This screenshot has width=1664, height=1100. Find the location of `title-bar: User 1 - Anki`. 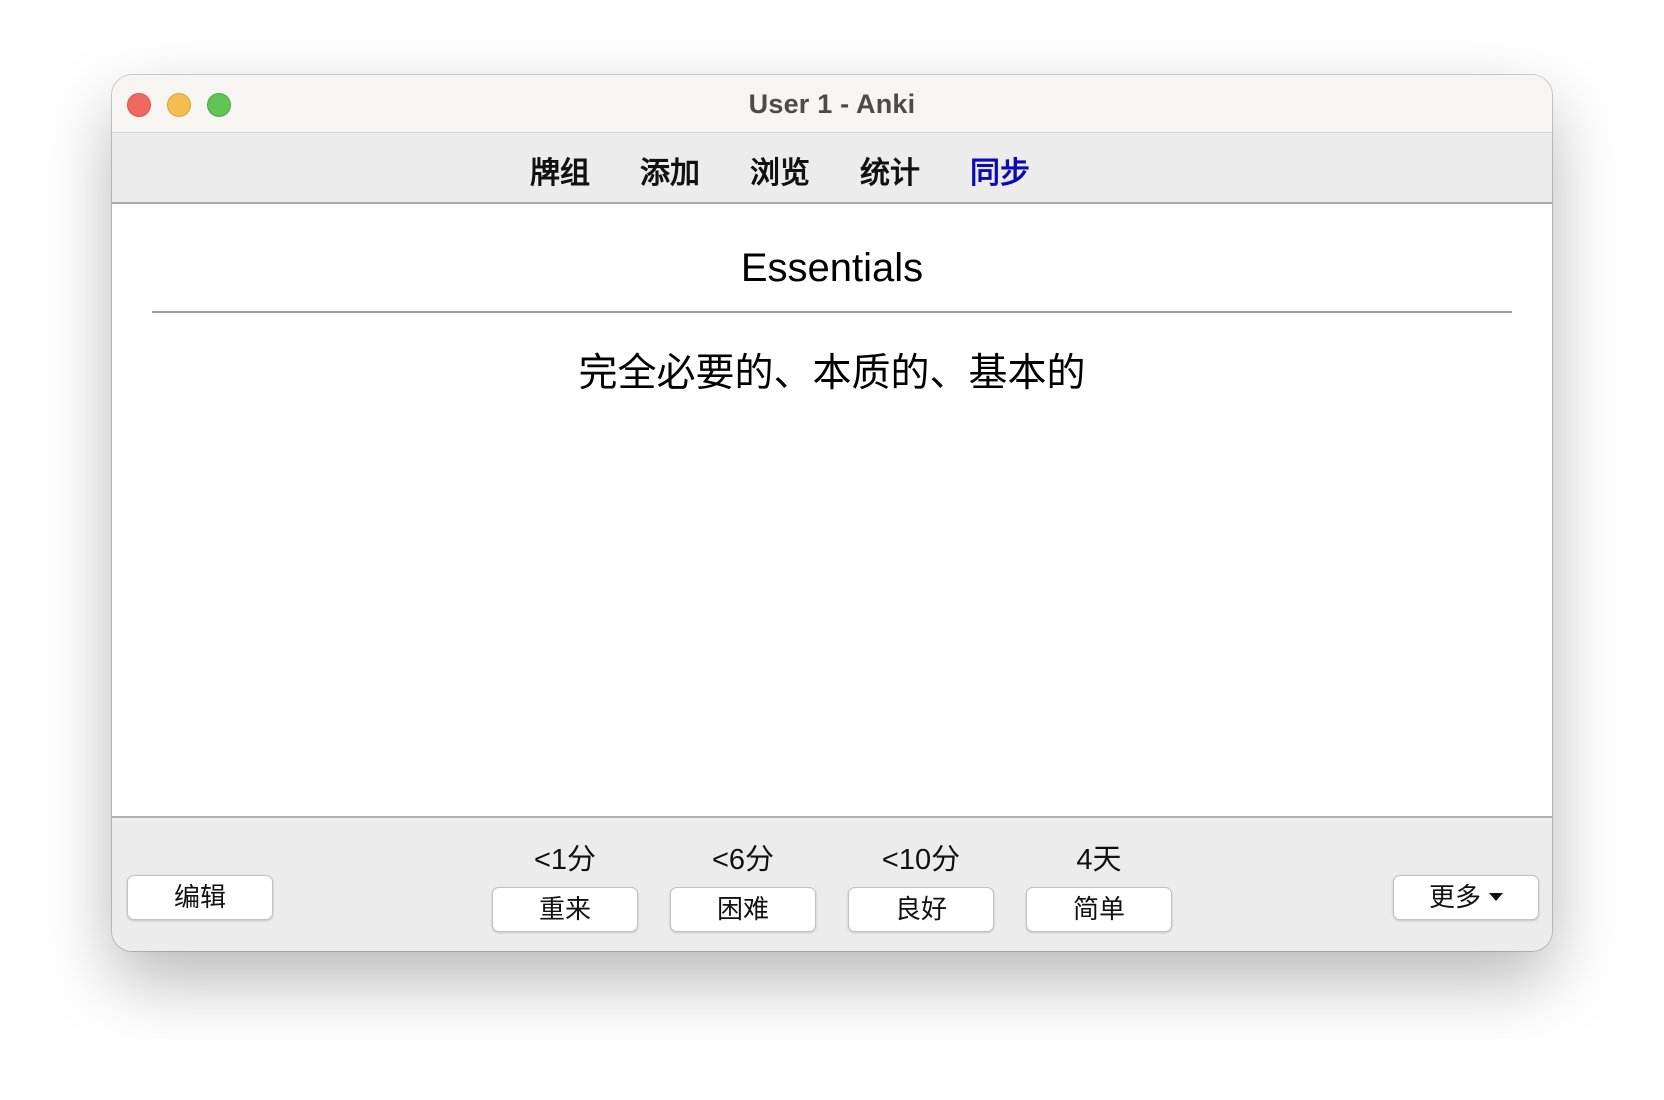

title-bar: User 1 - Anki is located at coordinates (832, 104).